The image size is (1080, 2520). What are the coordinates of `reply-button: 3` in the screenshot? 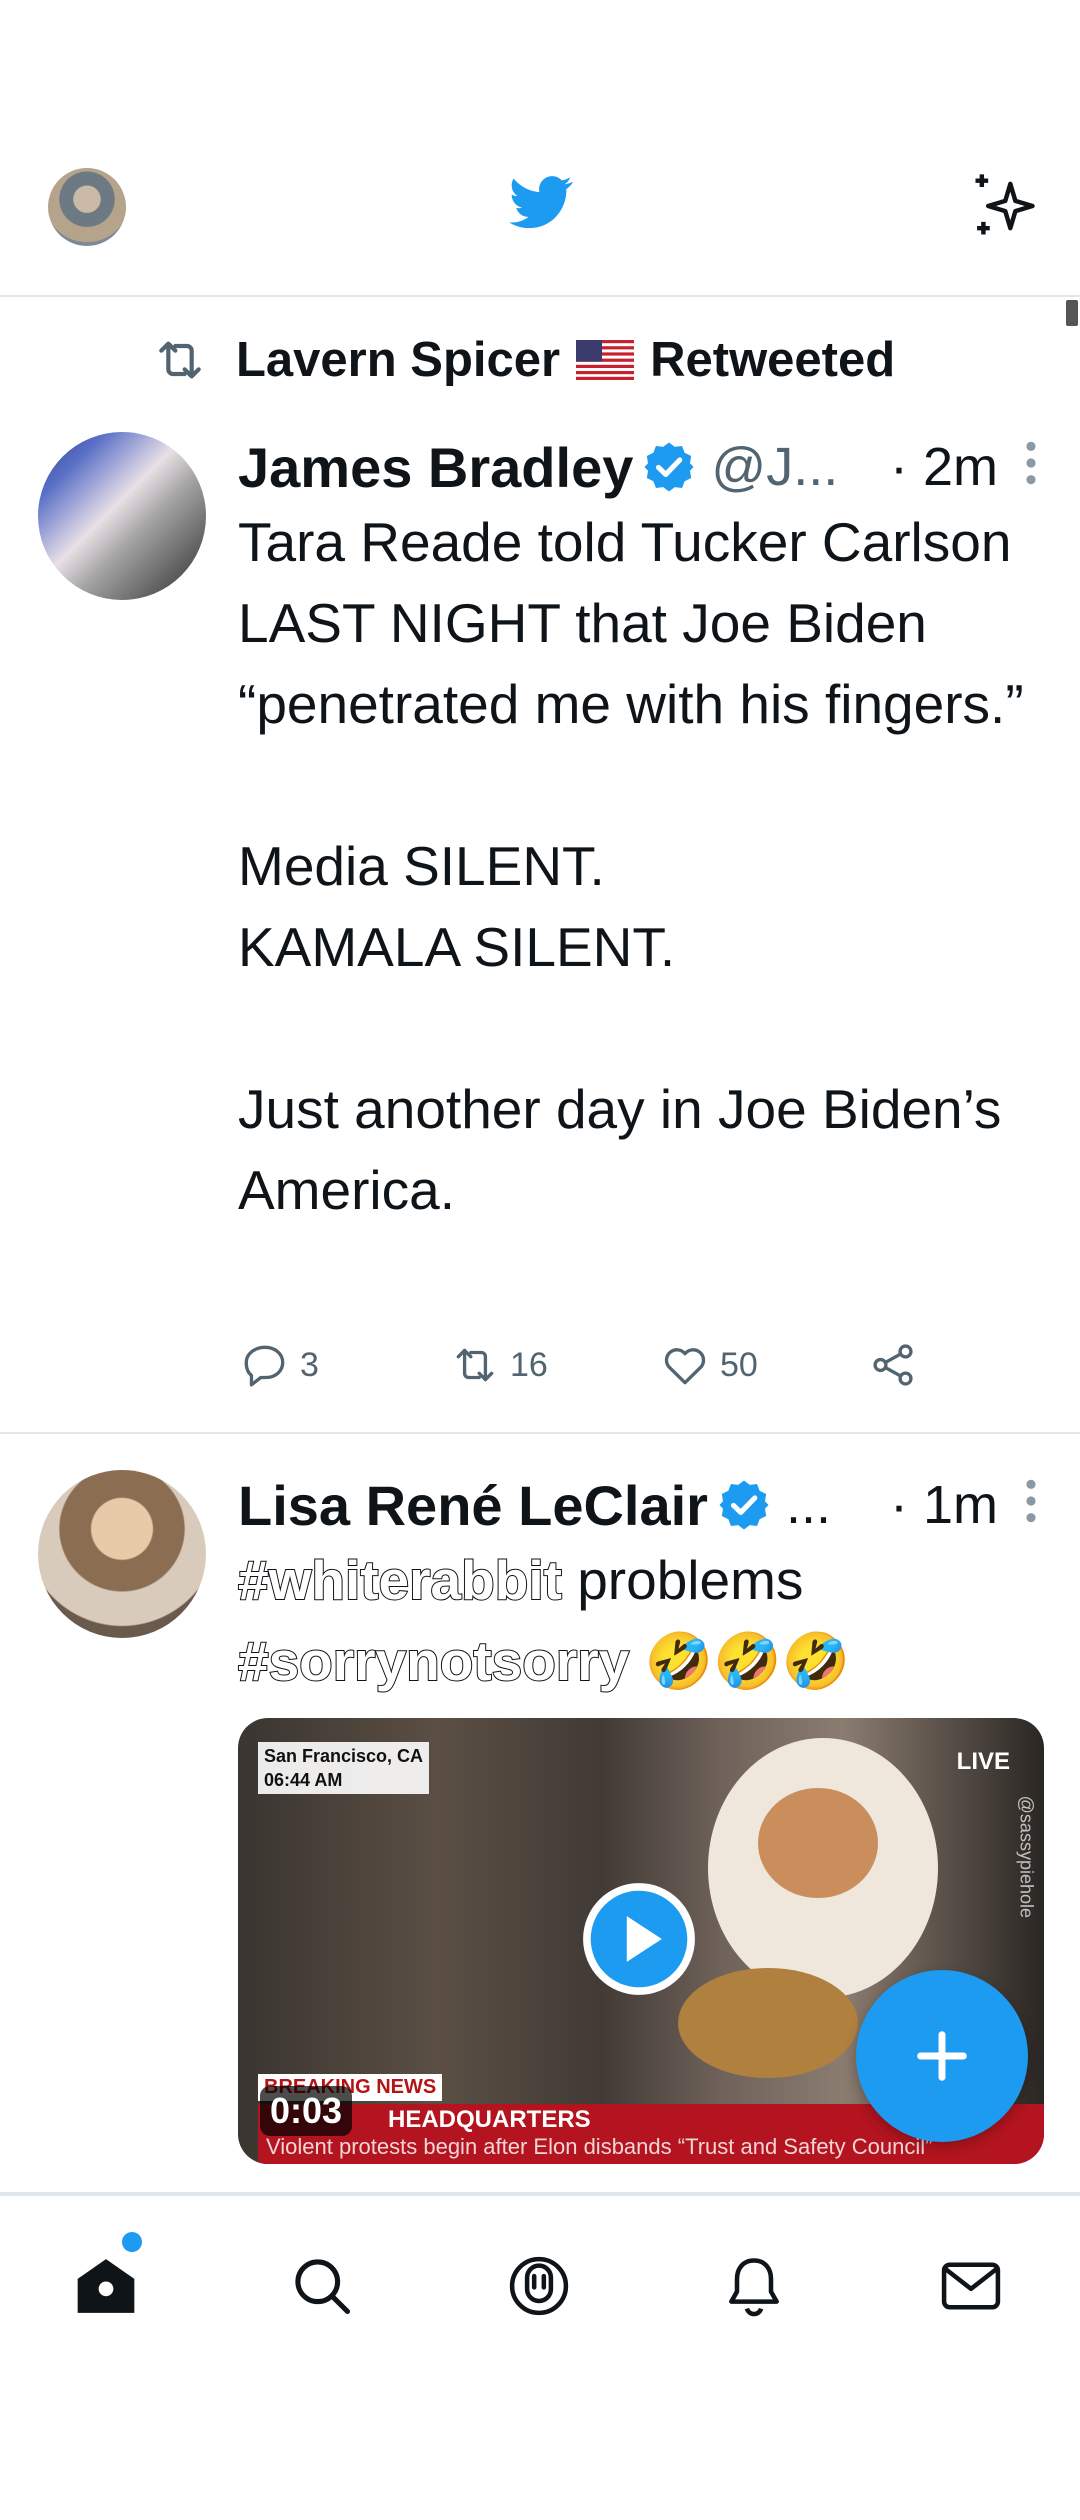 It's located at (279, 1365).